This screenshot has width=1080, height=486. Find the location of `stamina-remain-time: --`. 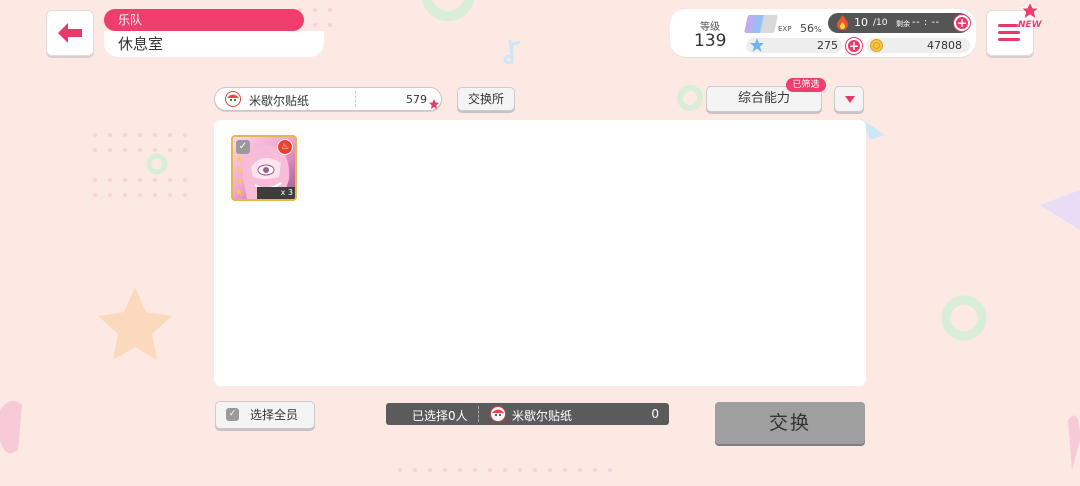

stamina-remain-time: -- is located at coordinates (926, 22).